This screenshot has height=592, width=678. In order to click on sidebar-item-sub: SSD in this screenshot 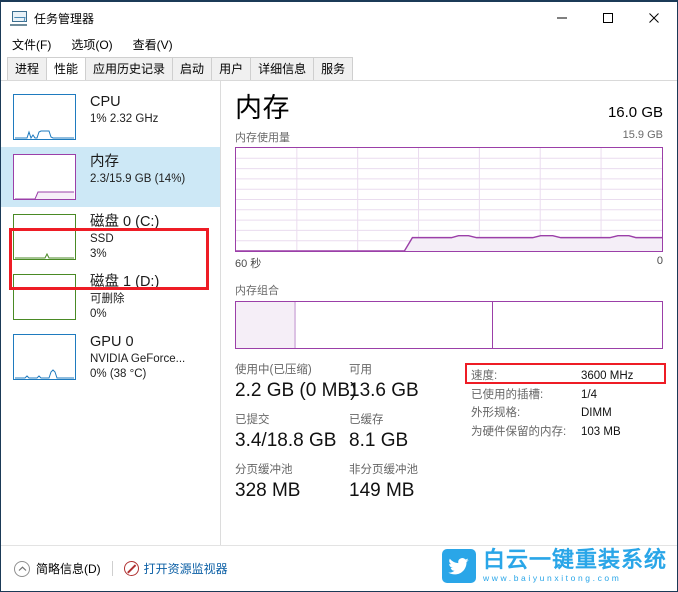, I will do `click(102, 239)`.